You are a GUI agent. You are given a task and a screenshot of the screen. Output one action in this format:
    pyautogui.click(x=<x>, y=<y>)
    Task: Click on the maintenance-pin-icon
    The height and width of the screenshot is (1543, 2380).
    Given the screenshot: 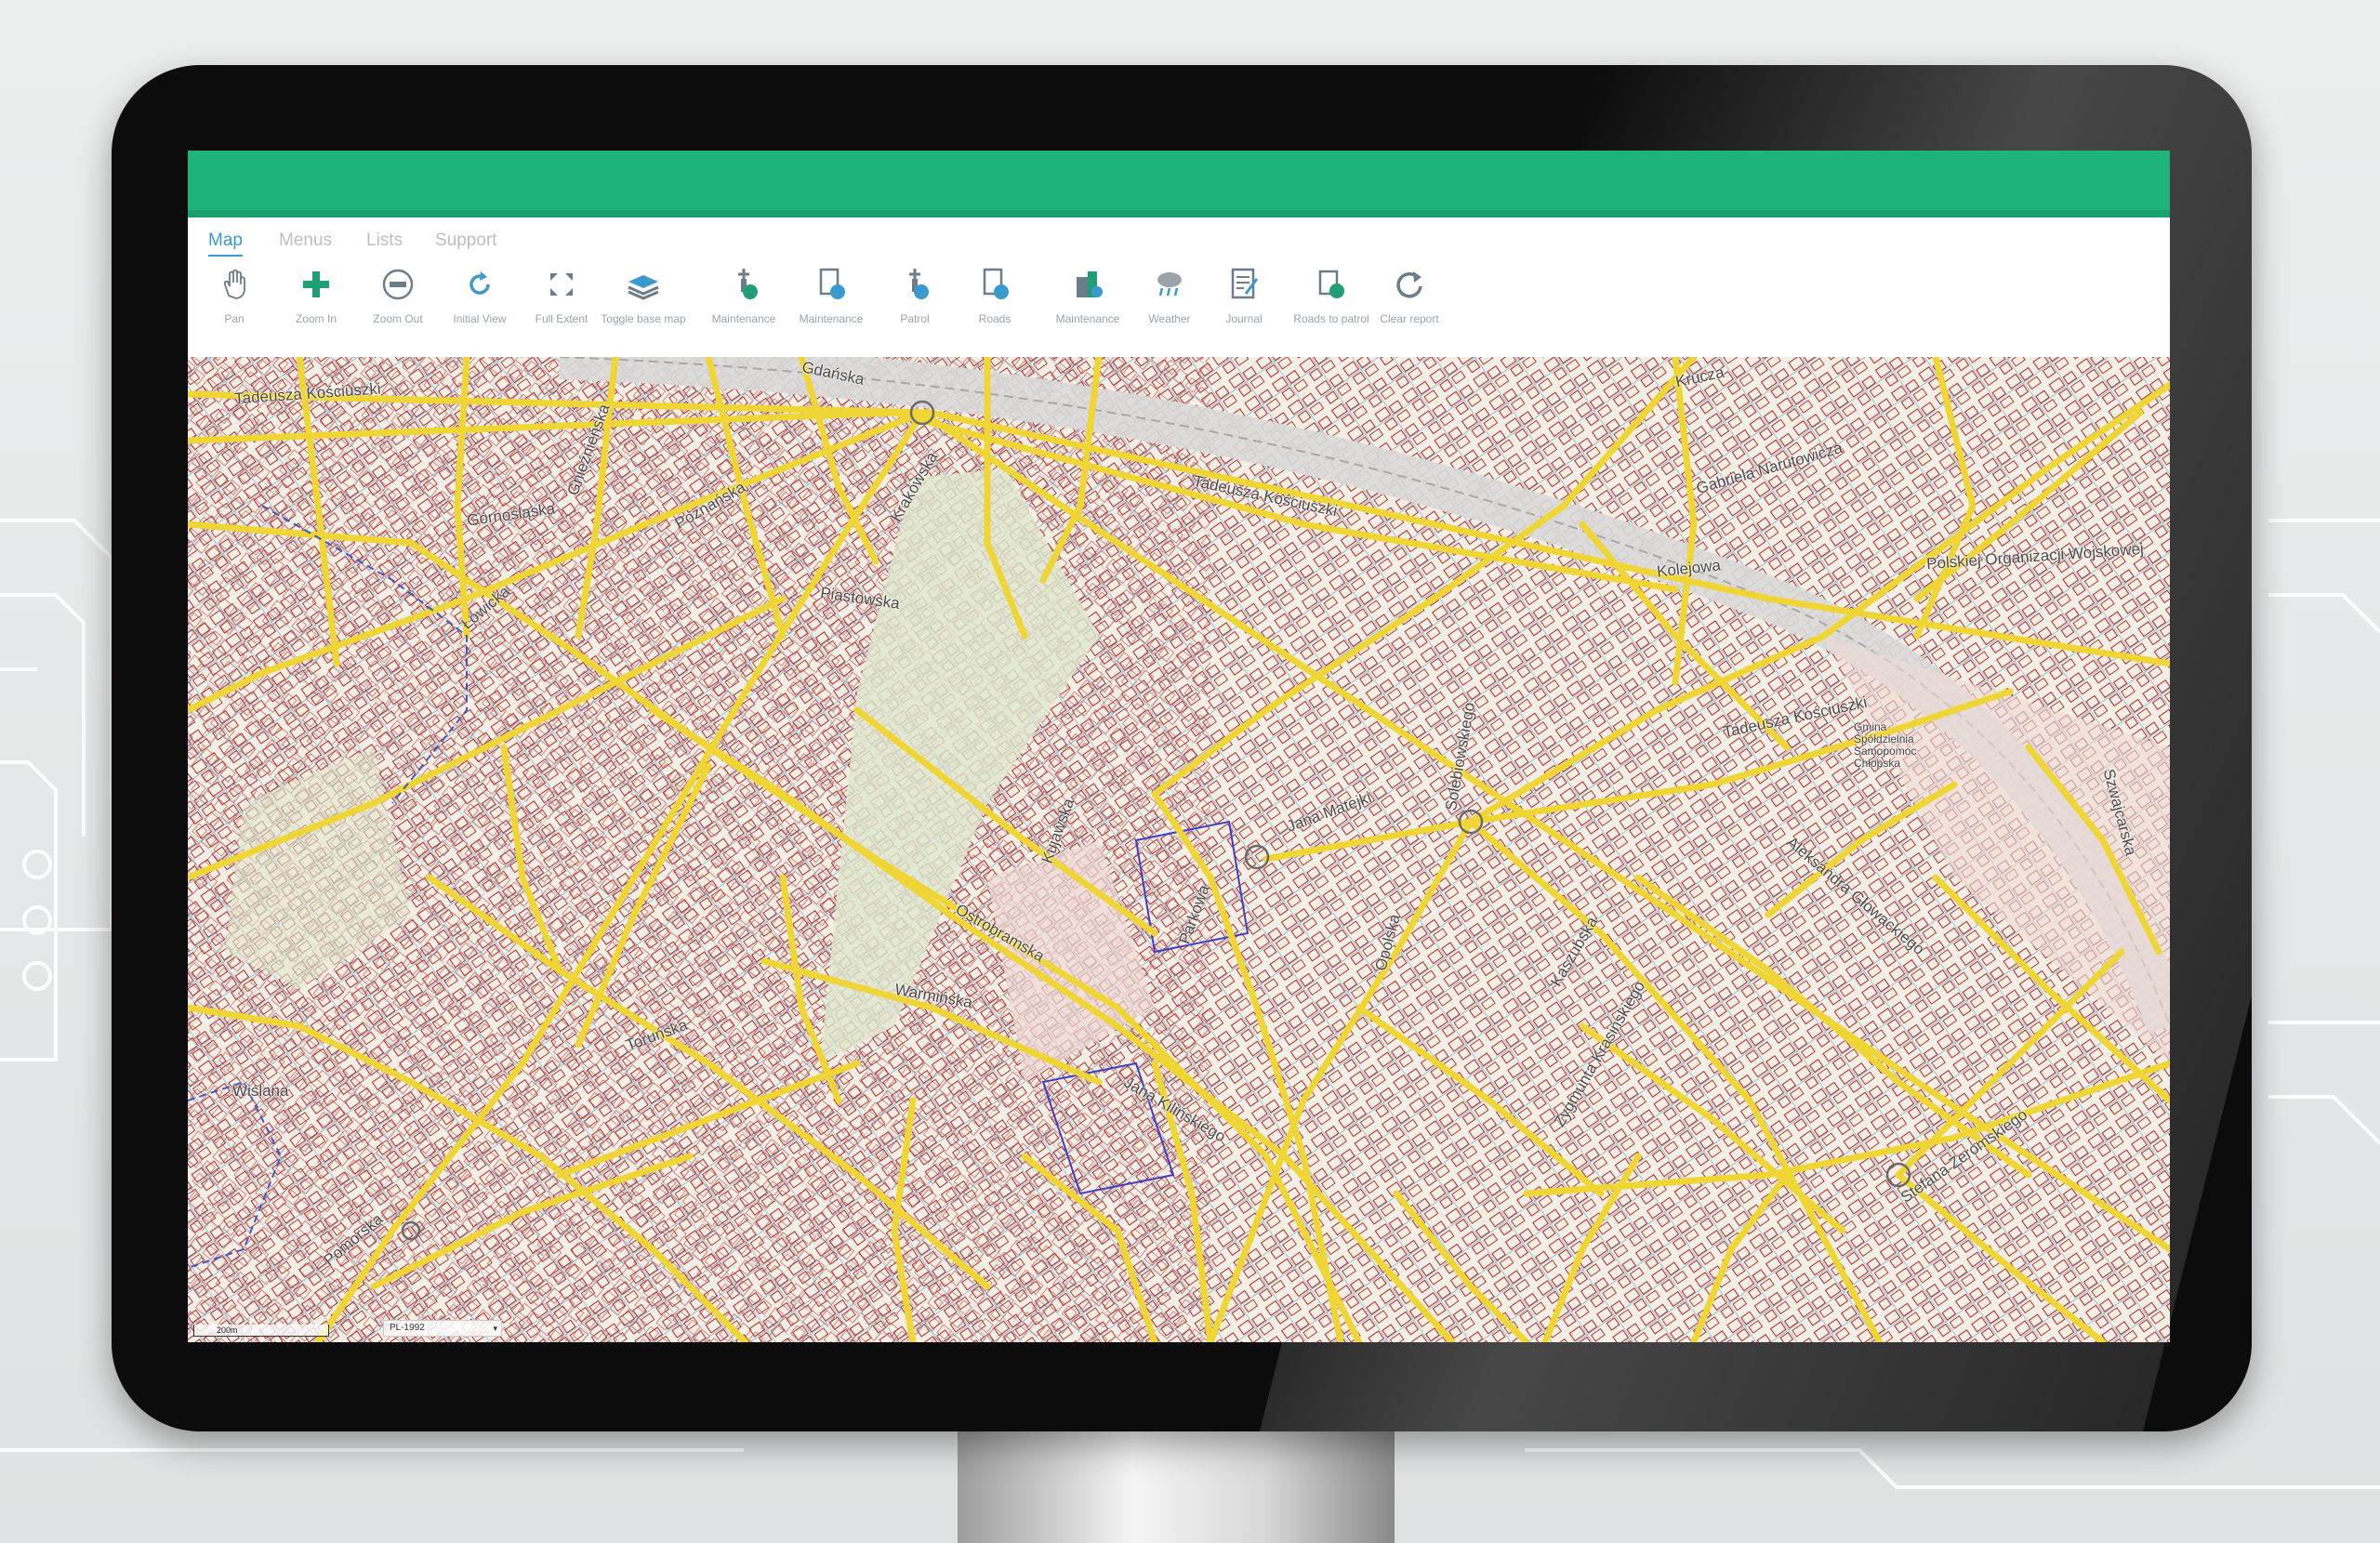 What is the action you would take?
    pyautogui.click(x=743, y=284)
    